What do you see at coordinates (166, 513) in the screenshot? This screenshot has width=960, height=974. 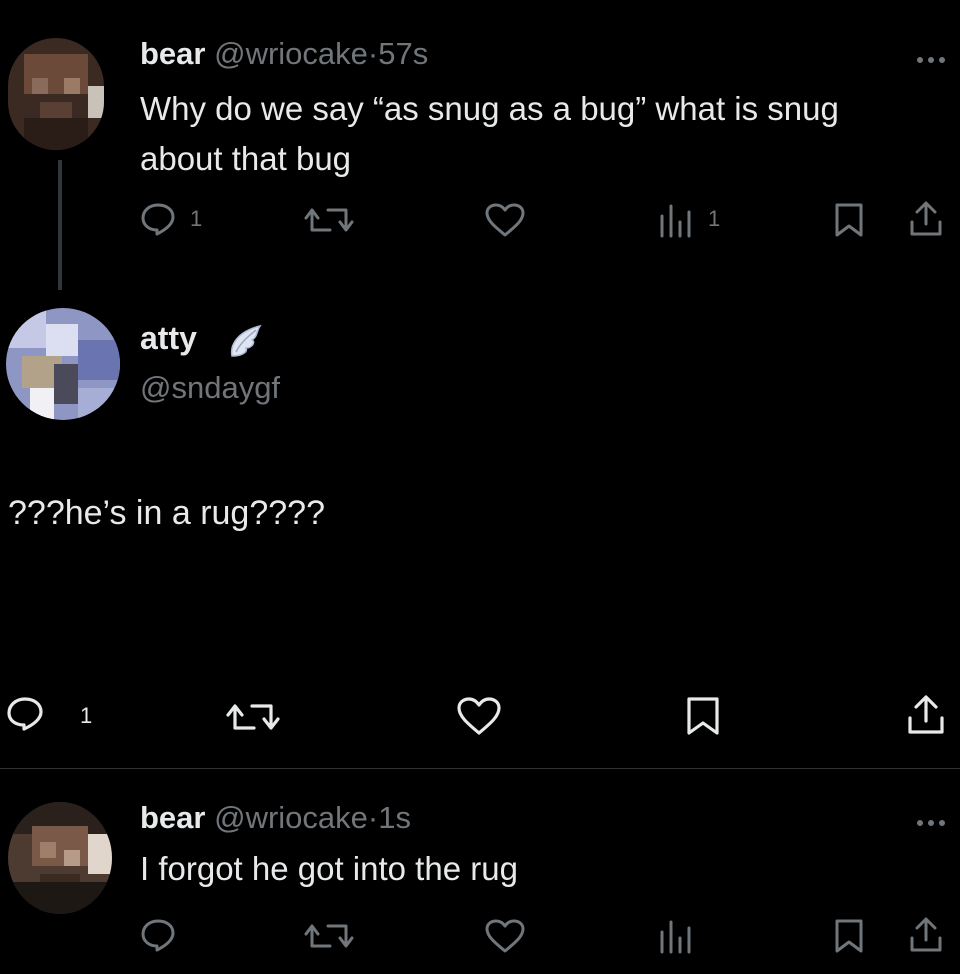 I see `tweet-text: ???he’s in a rug????` at bounding box center [166, 513].